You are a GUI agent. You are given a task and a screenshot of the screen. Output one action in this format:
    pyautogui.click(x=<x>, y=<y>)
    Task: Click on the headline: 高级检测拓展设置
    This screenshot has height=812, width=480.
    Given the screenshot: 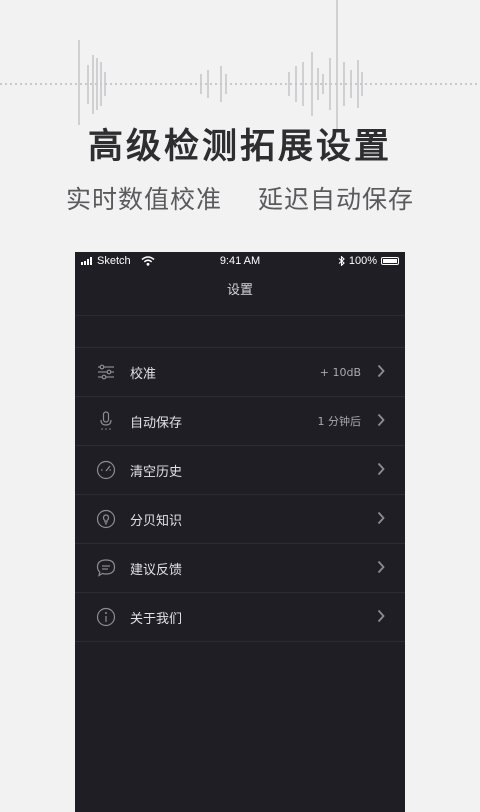 What is the action you would take?
    pyautogui.click(x=239, y=147)
    